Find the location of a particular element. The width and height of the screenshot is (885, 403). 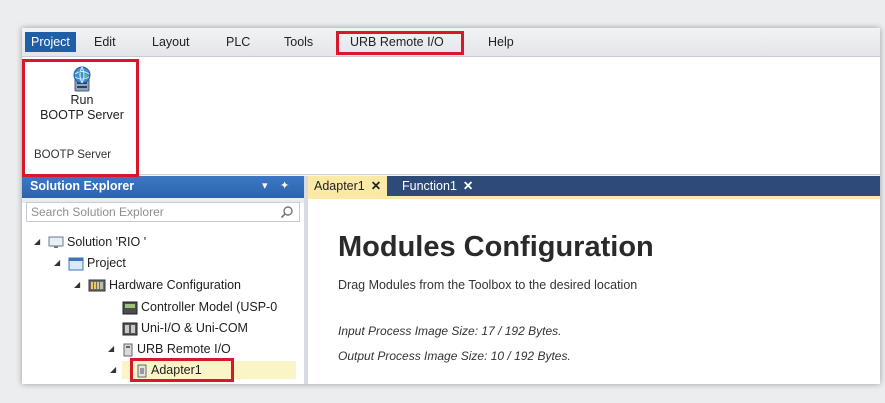

tree-item-hardware-configuration: ◢ Hardware Configuration is located at coordinates (157, 285).